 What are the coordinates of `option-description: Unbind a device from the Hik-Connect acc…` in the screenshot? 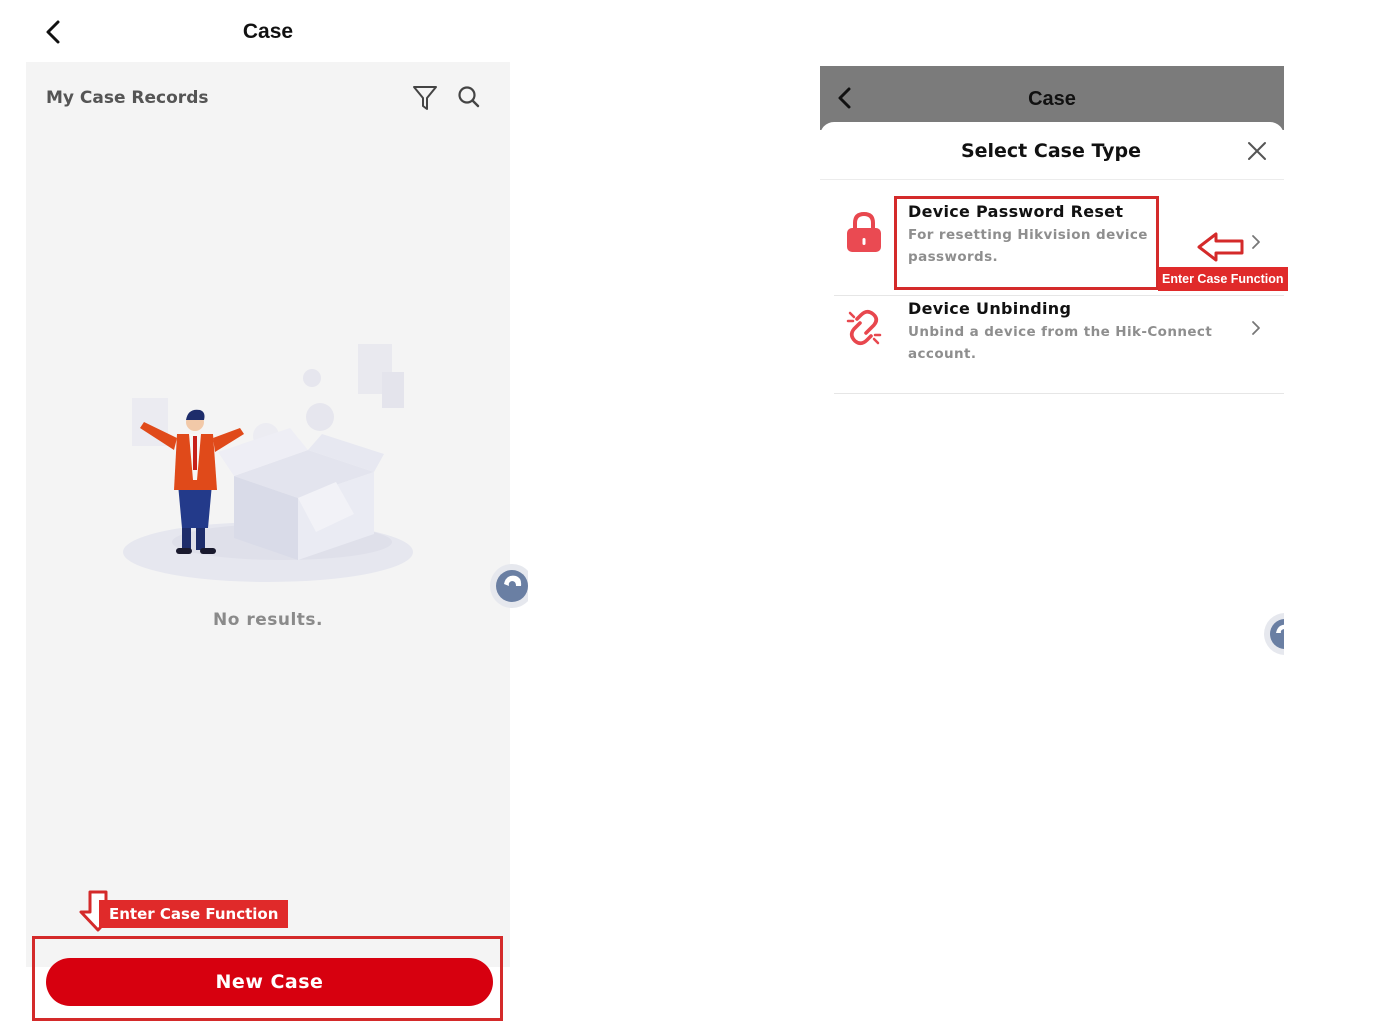 It's located at (1060, 343).